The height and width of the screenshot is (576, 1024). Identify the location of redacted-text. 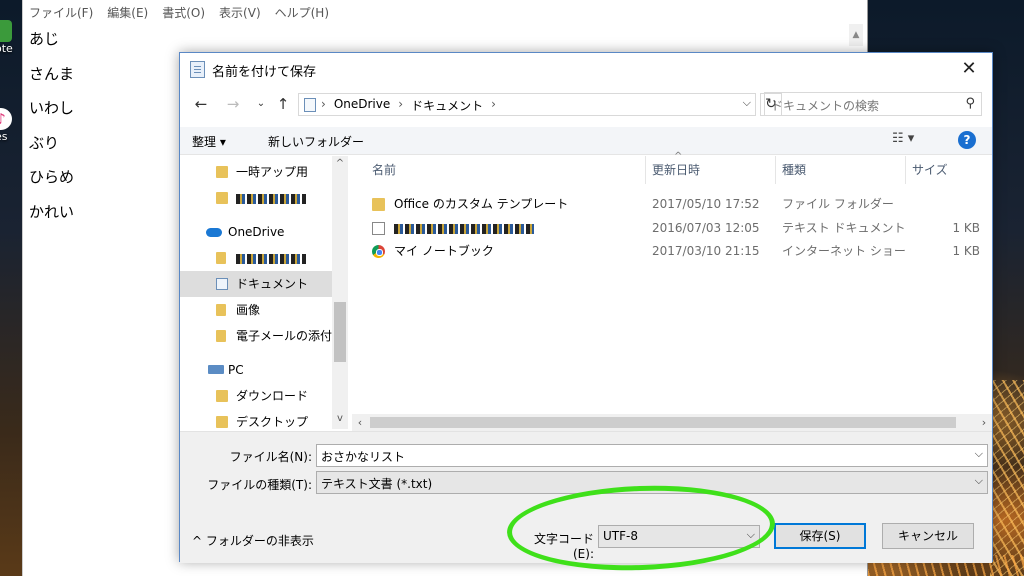
(271, 258).